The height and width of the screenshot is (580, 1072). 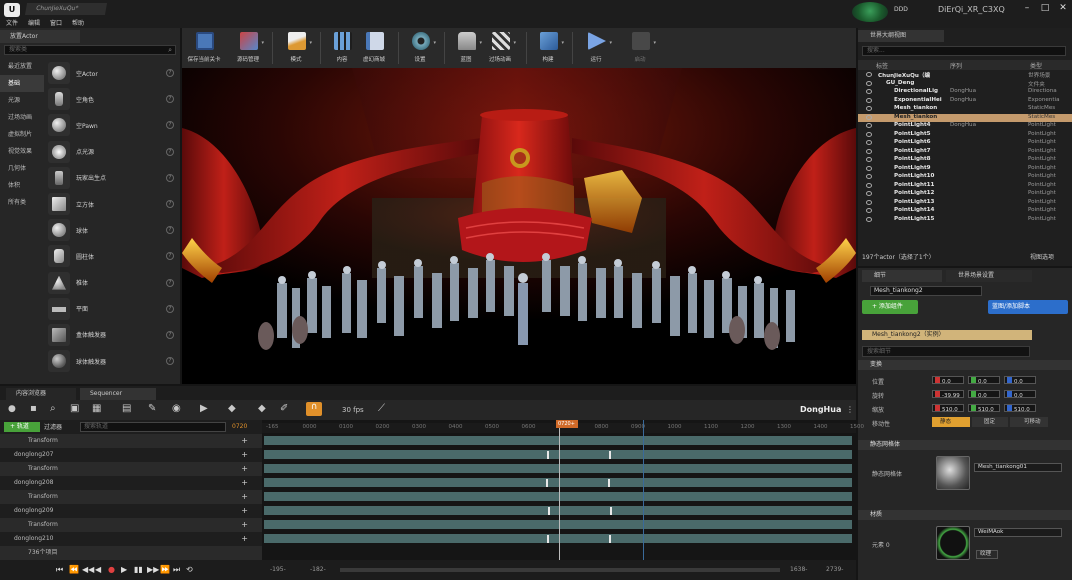 I want to click on place-item-empty-pawn: 空Pawn?, so click(x=110, y=125).